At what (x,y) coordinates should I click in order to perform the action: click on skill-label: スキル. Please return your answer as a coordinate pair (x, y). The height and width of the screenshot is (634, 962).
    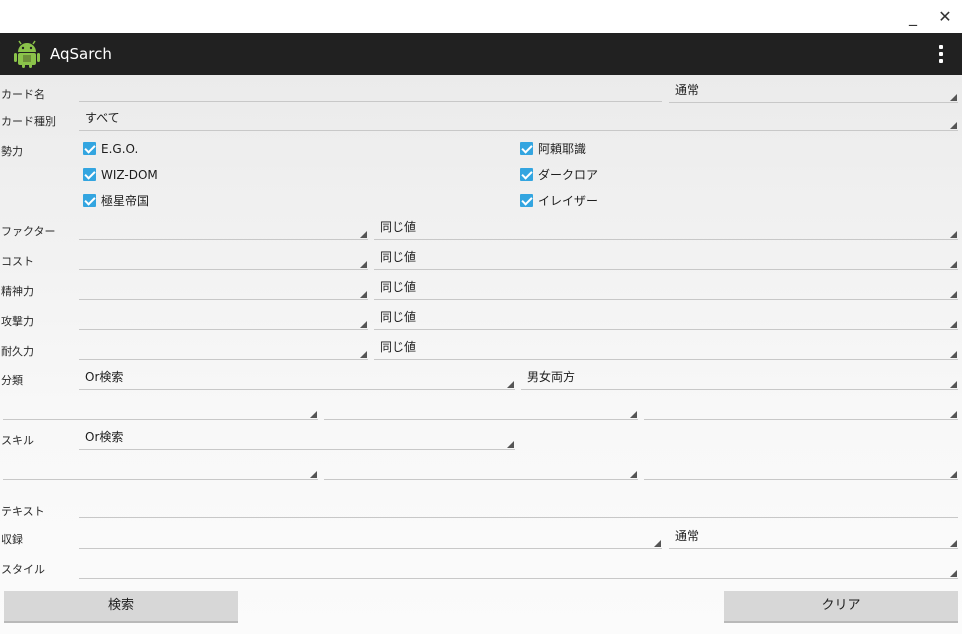
    Looking at the image, I should click on (17, 440).